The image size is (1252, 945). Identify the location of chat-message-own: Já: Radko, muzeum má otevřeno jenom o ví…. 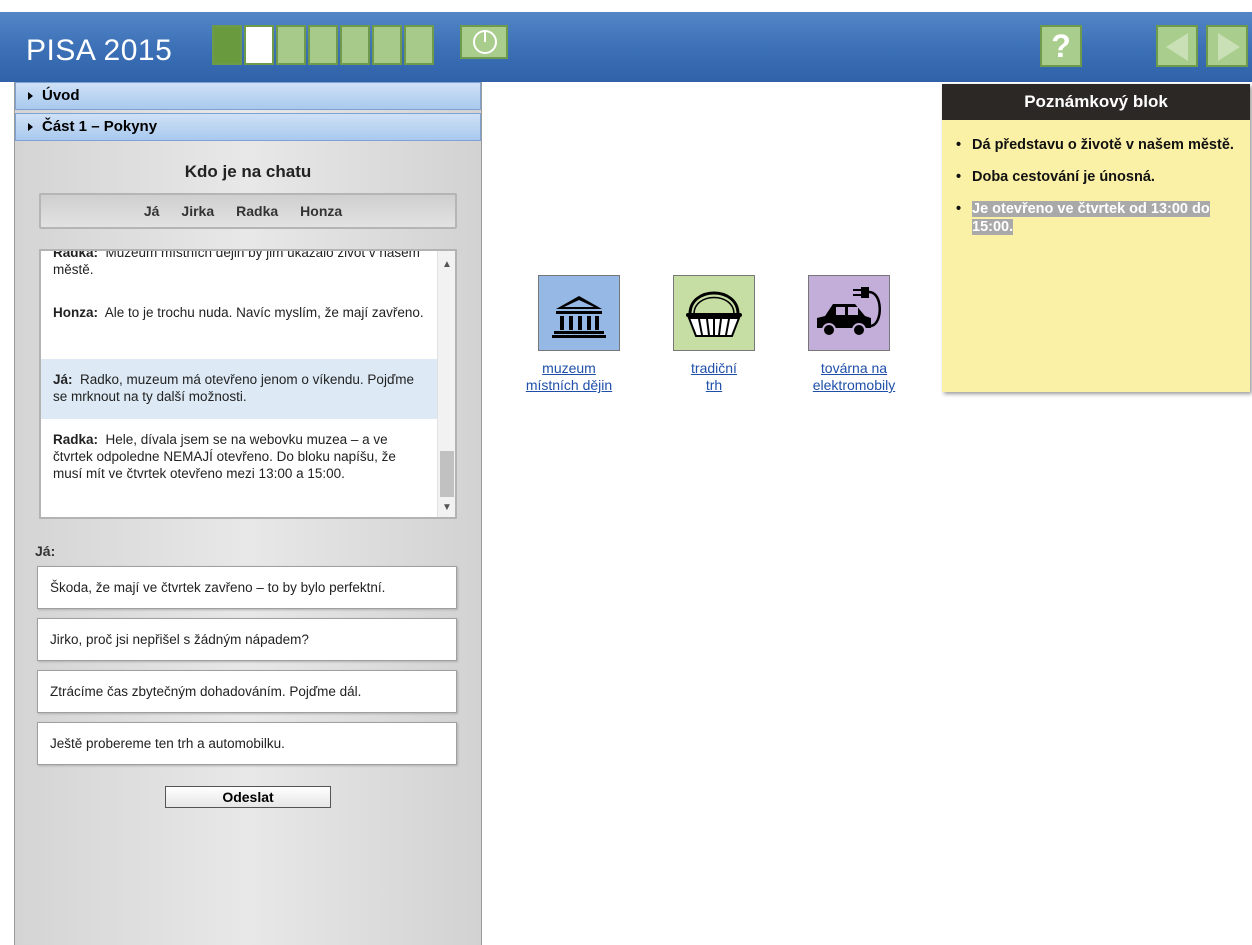
(239, 389).